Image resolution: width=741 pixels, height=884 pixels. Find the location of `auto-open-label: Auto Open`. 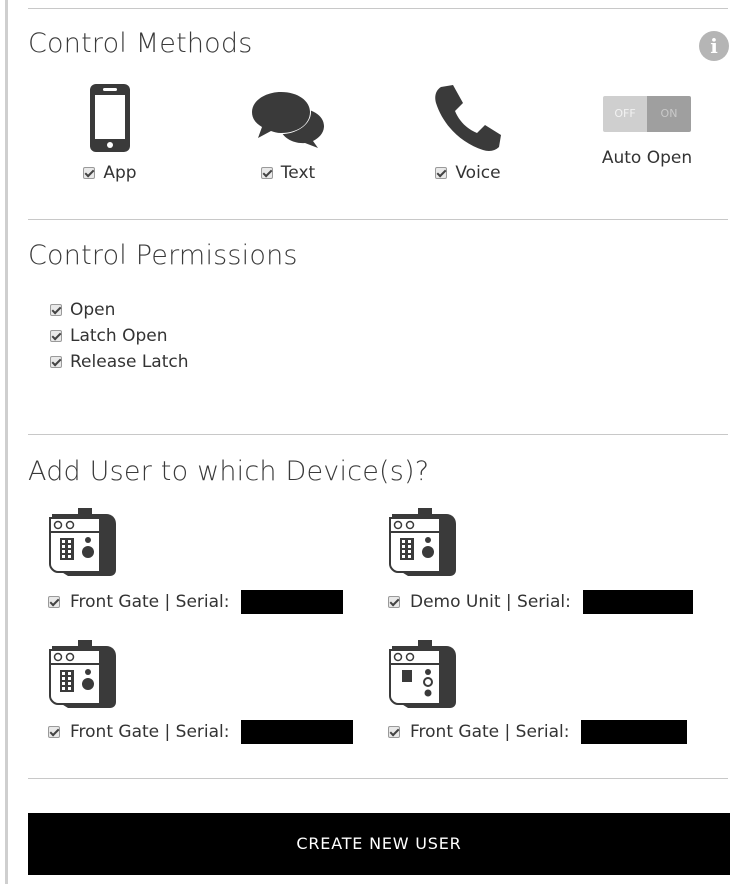

auto-open-label: Auto Open is located at coordinates (647, 158).